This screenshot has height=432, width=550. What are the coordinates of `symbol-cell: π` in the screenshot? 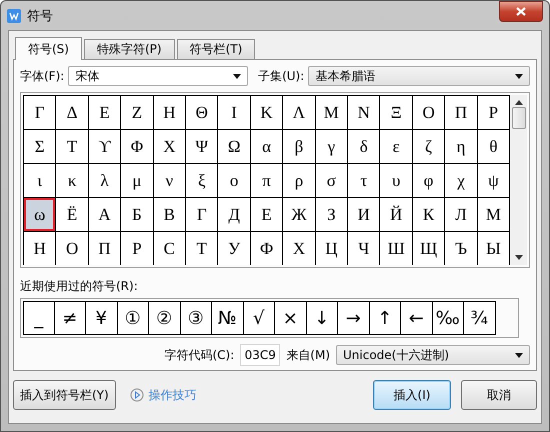 It's located at (267, 181).